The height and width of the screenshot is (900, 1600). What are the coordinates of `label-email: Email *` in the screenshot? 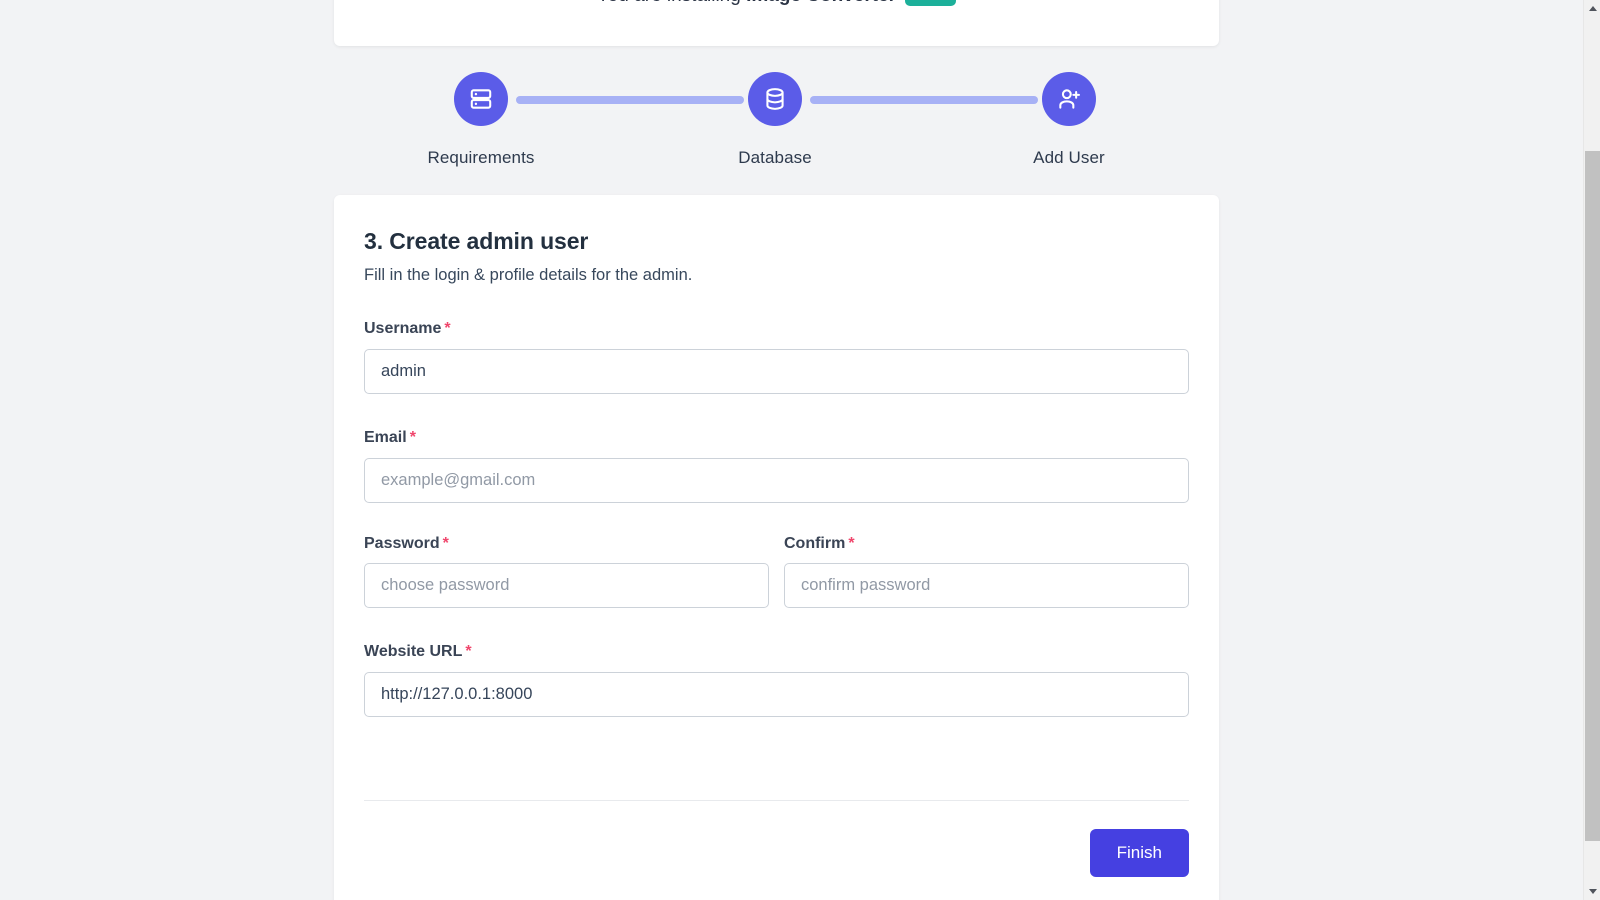 It's located at (776, 438).